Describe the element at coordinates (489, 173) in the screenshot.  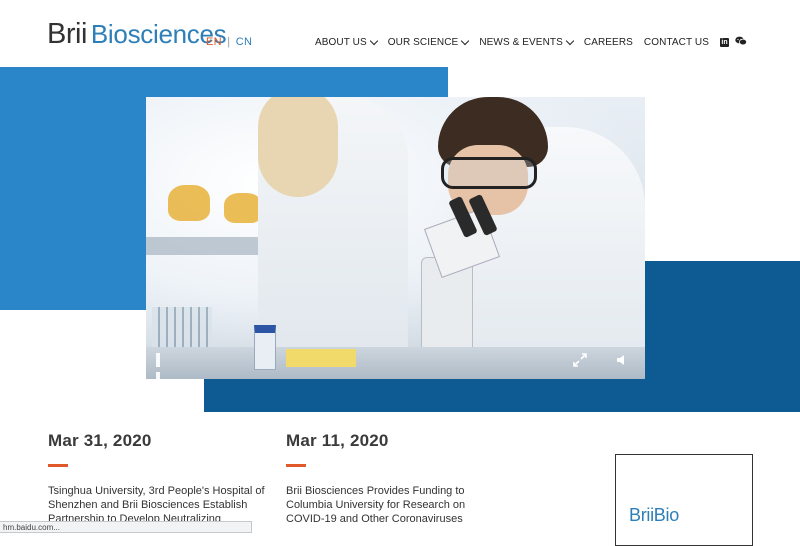
I see `safety-goggles` at that location.